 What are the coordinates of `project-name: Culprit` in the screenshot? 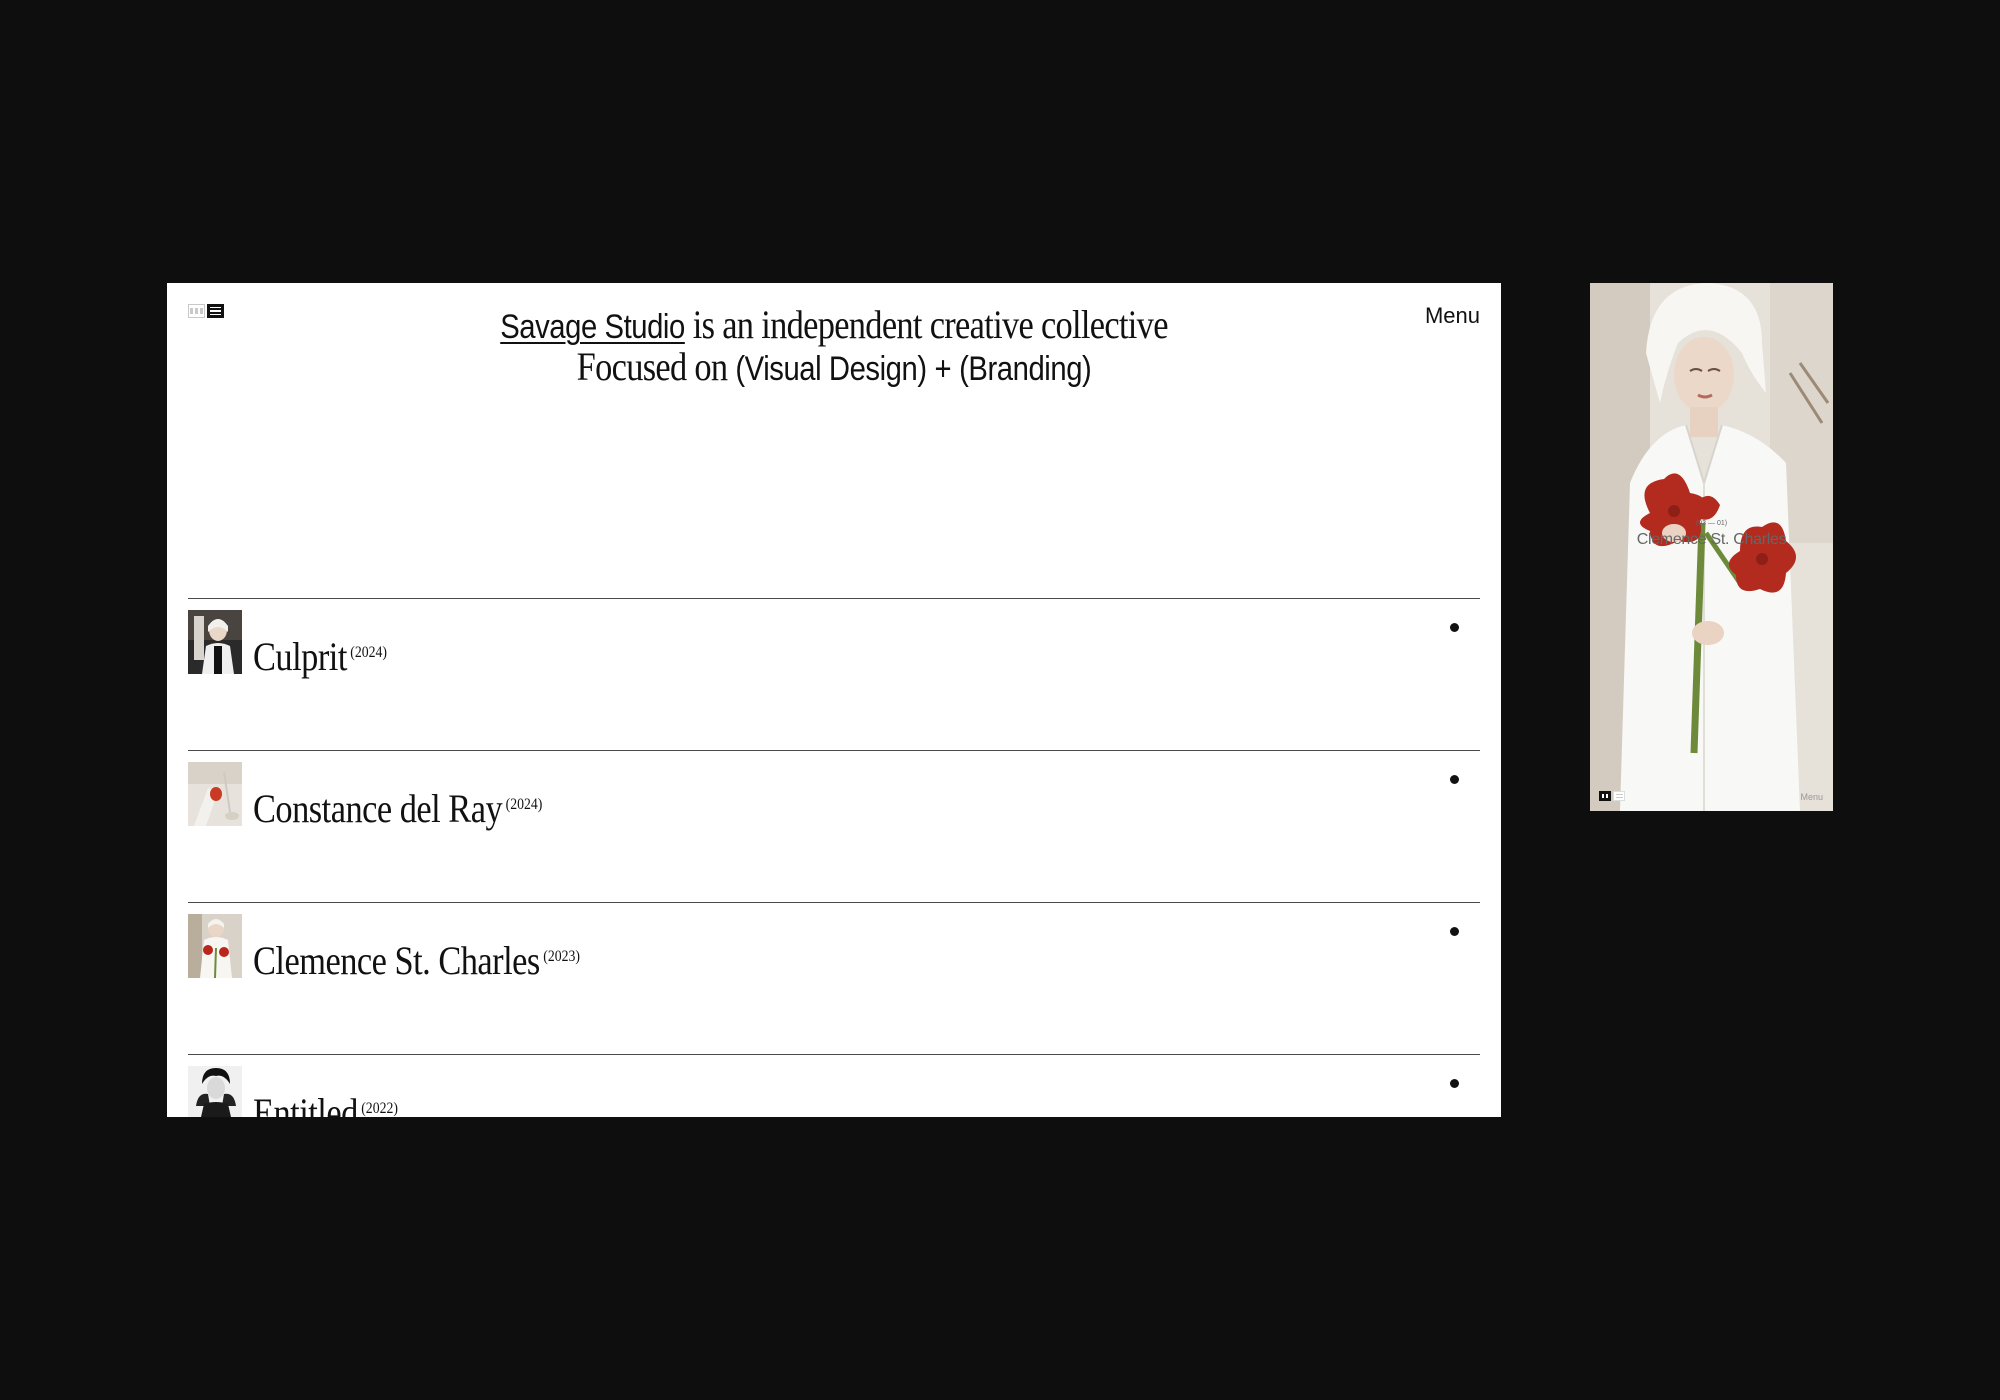 It's located at (300, 656).